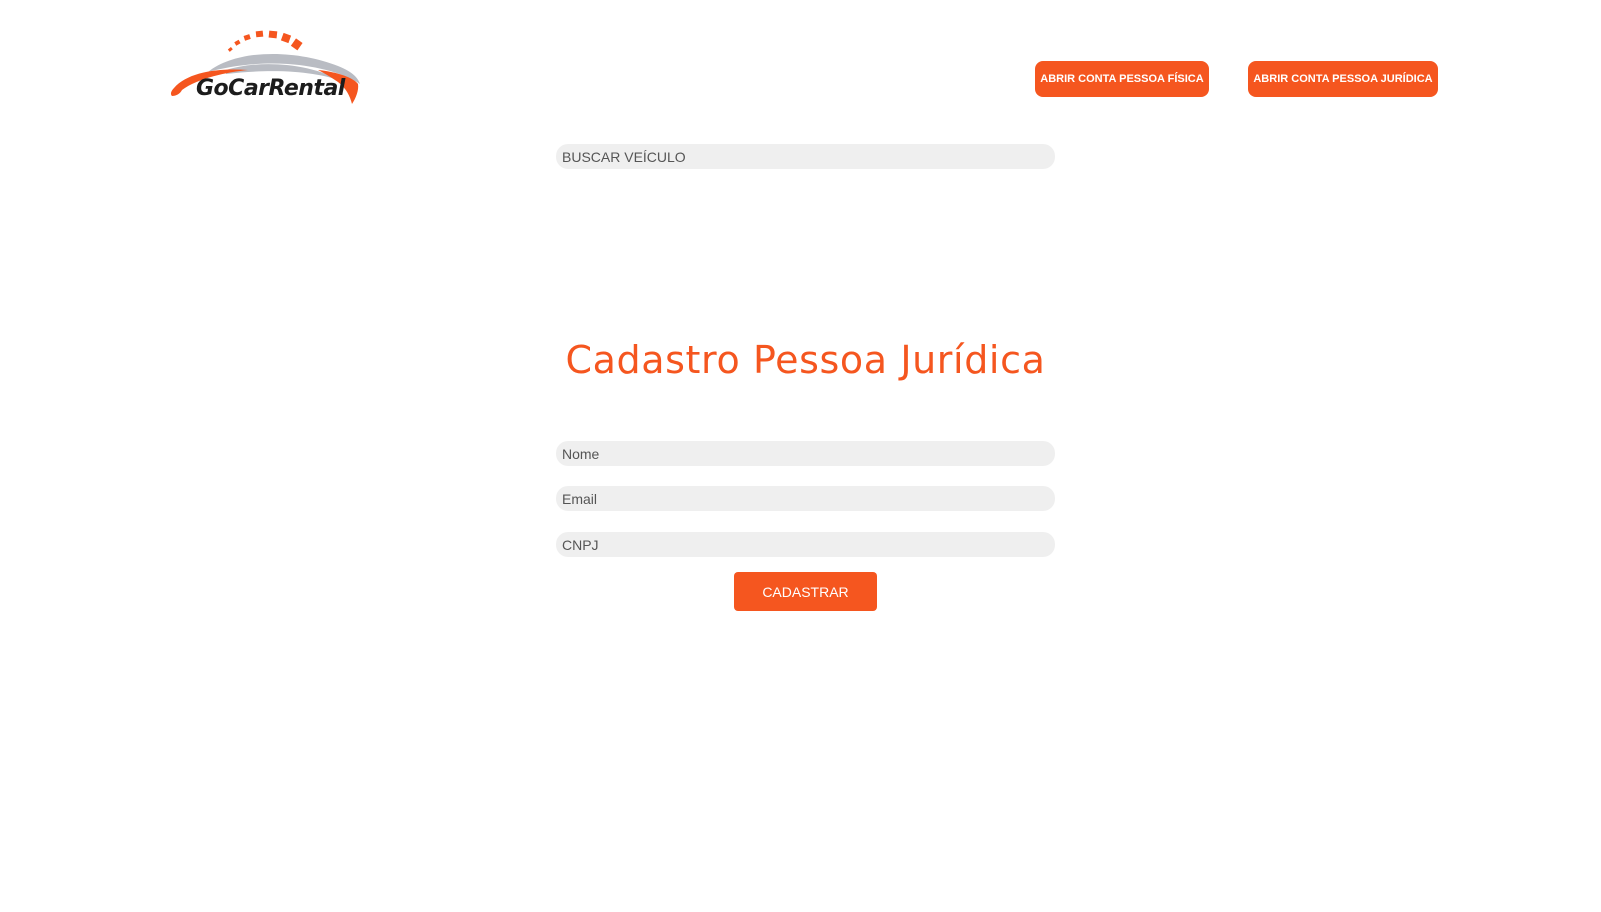 The height and width of the screenshot is (912, 1601). What do you see at coordinates (805, 498) in the screenshot?
I see `email-field` at bounding box center [805, 498].